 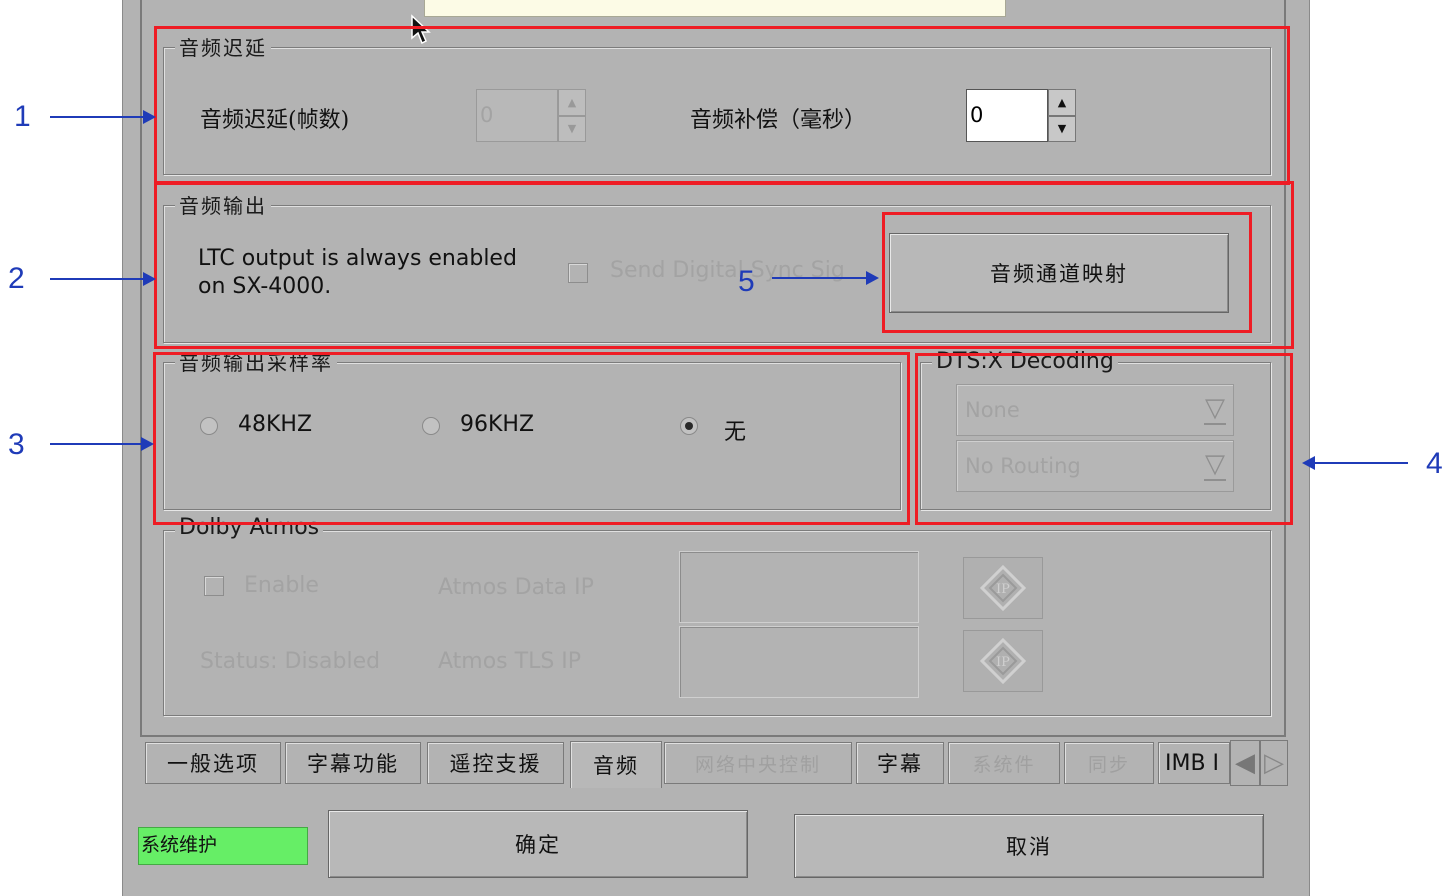 I want to click on atmos-data-ip-button: IP, so click(x=1003, y=588).